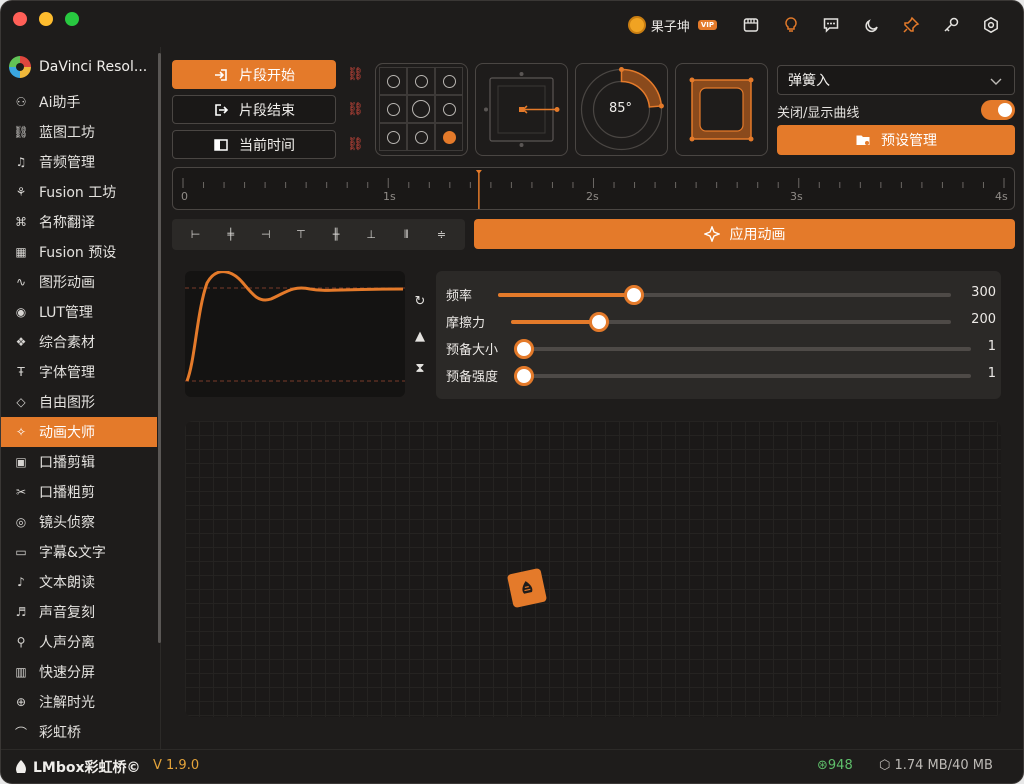  I want to click on rotation-panel: 85°, so click(621, 109).